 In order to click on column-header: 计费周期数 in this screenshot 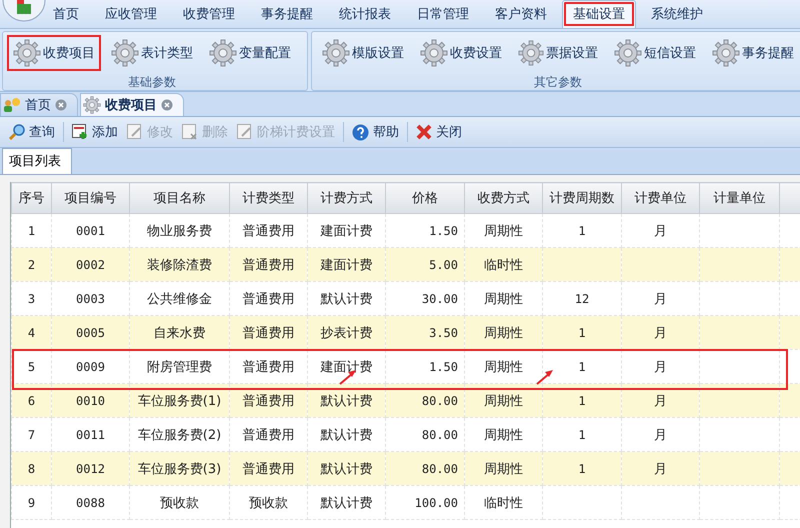, I will do `click(582, 198)`.